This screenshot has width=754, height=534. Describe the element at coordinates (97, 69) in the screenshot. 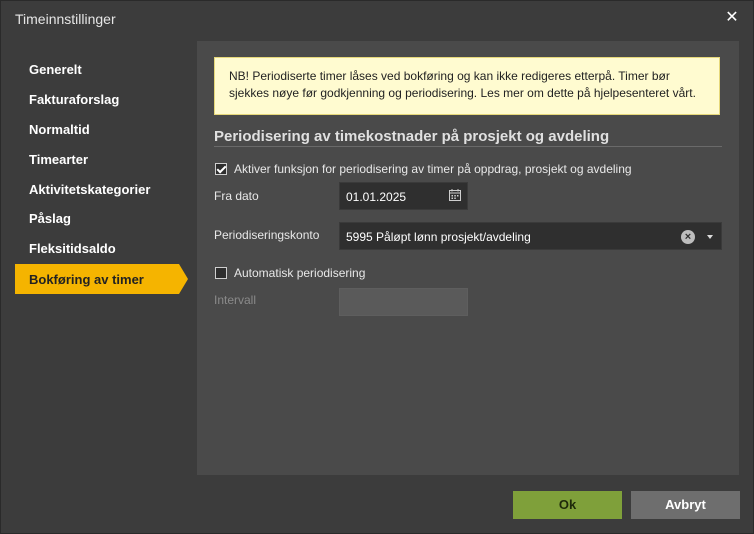

I see `sidebar-item-generelt: Generelt` at that location.